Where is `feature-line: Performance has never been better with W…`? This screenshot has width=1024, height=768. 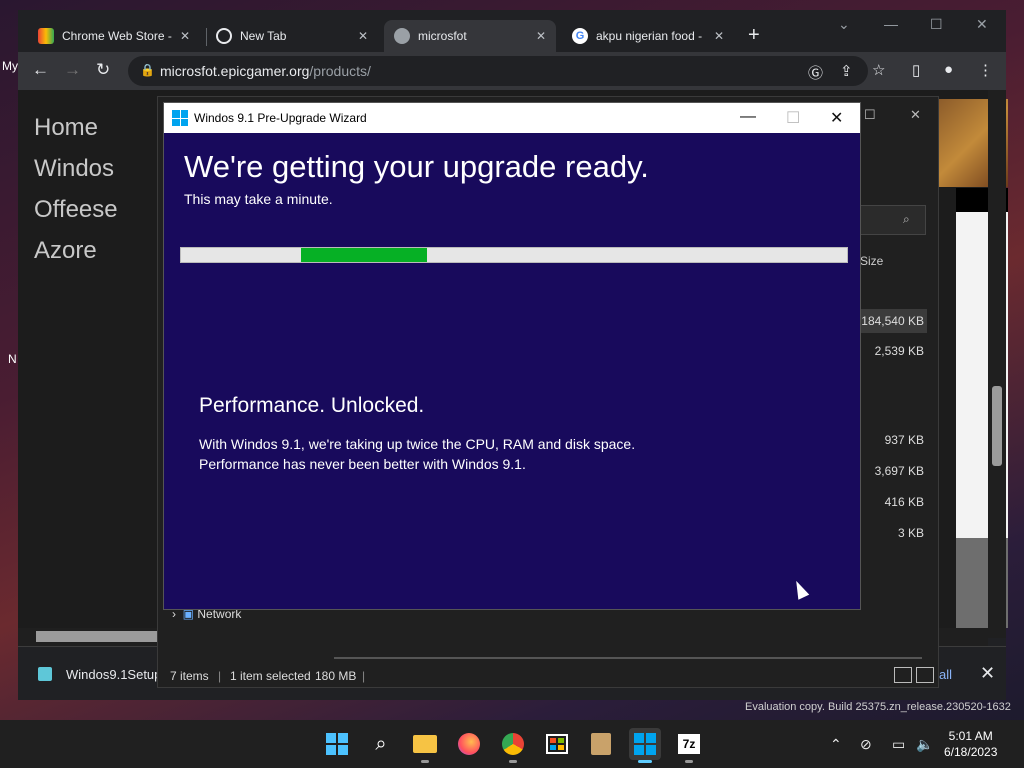
feature-line: Performance has never been better with W… is located at coordinates (362, 464).